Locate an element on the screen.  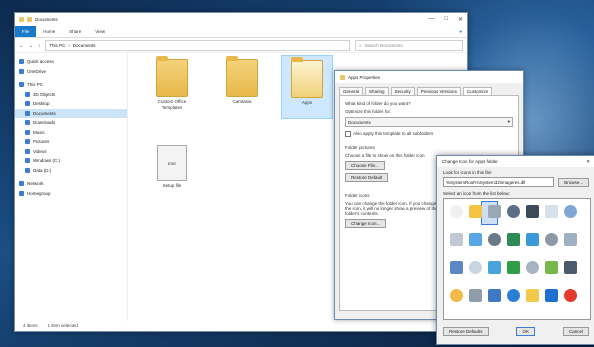
tab-general: General is located at coordinates (351, 91).